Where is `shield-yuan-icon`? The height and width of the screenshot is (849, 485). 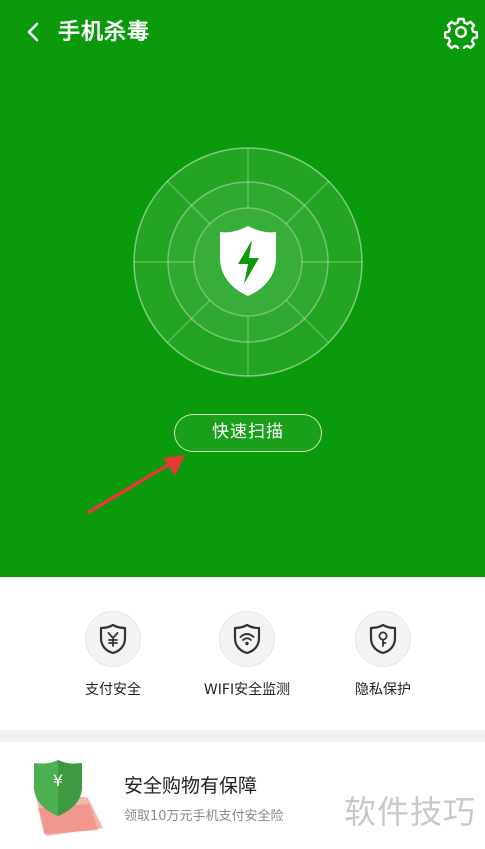
shield-yuan-icon is located at coordinates (113, 639).